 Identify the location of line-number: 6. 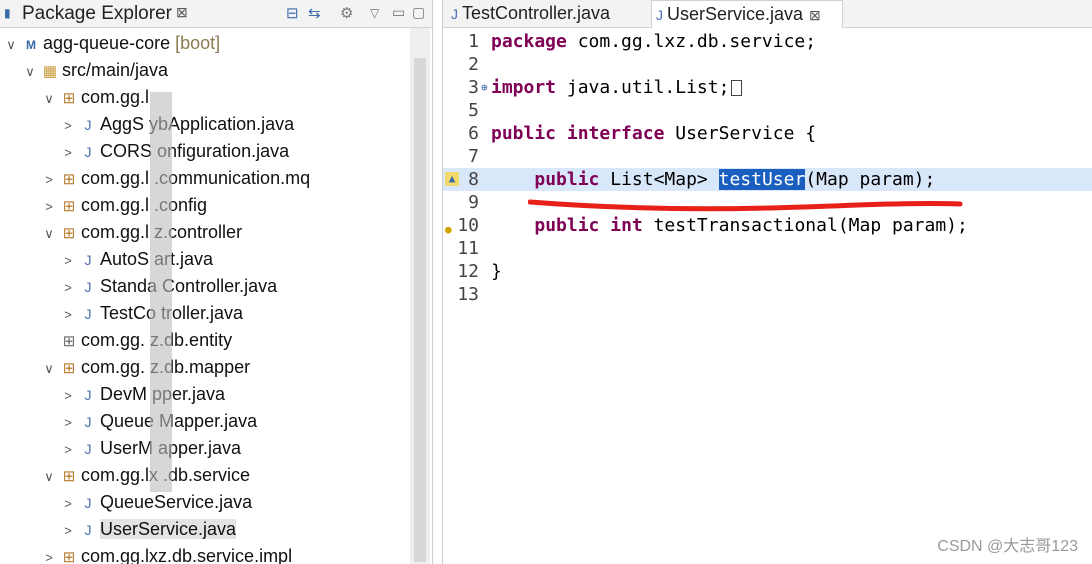
(473, 133).